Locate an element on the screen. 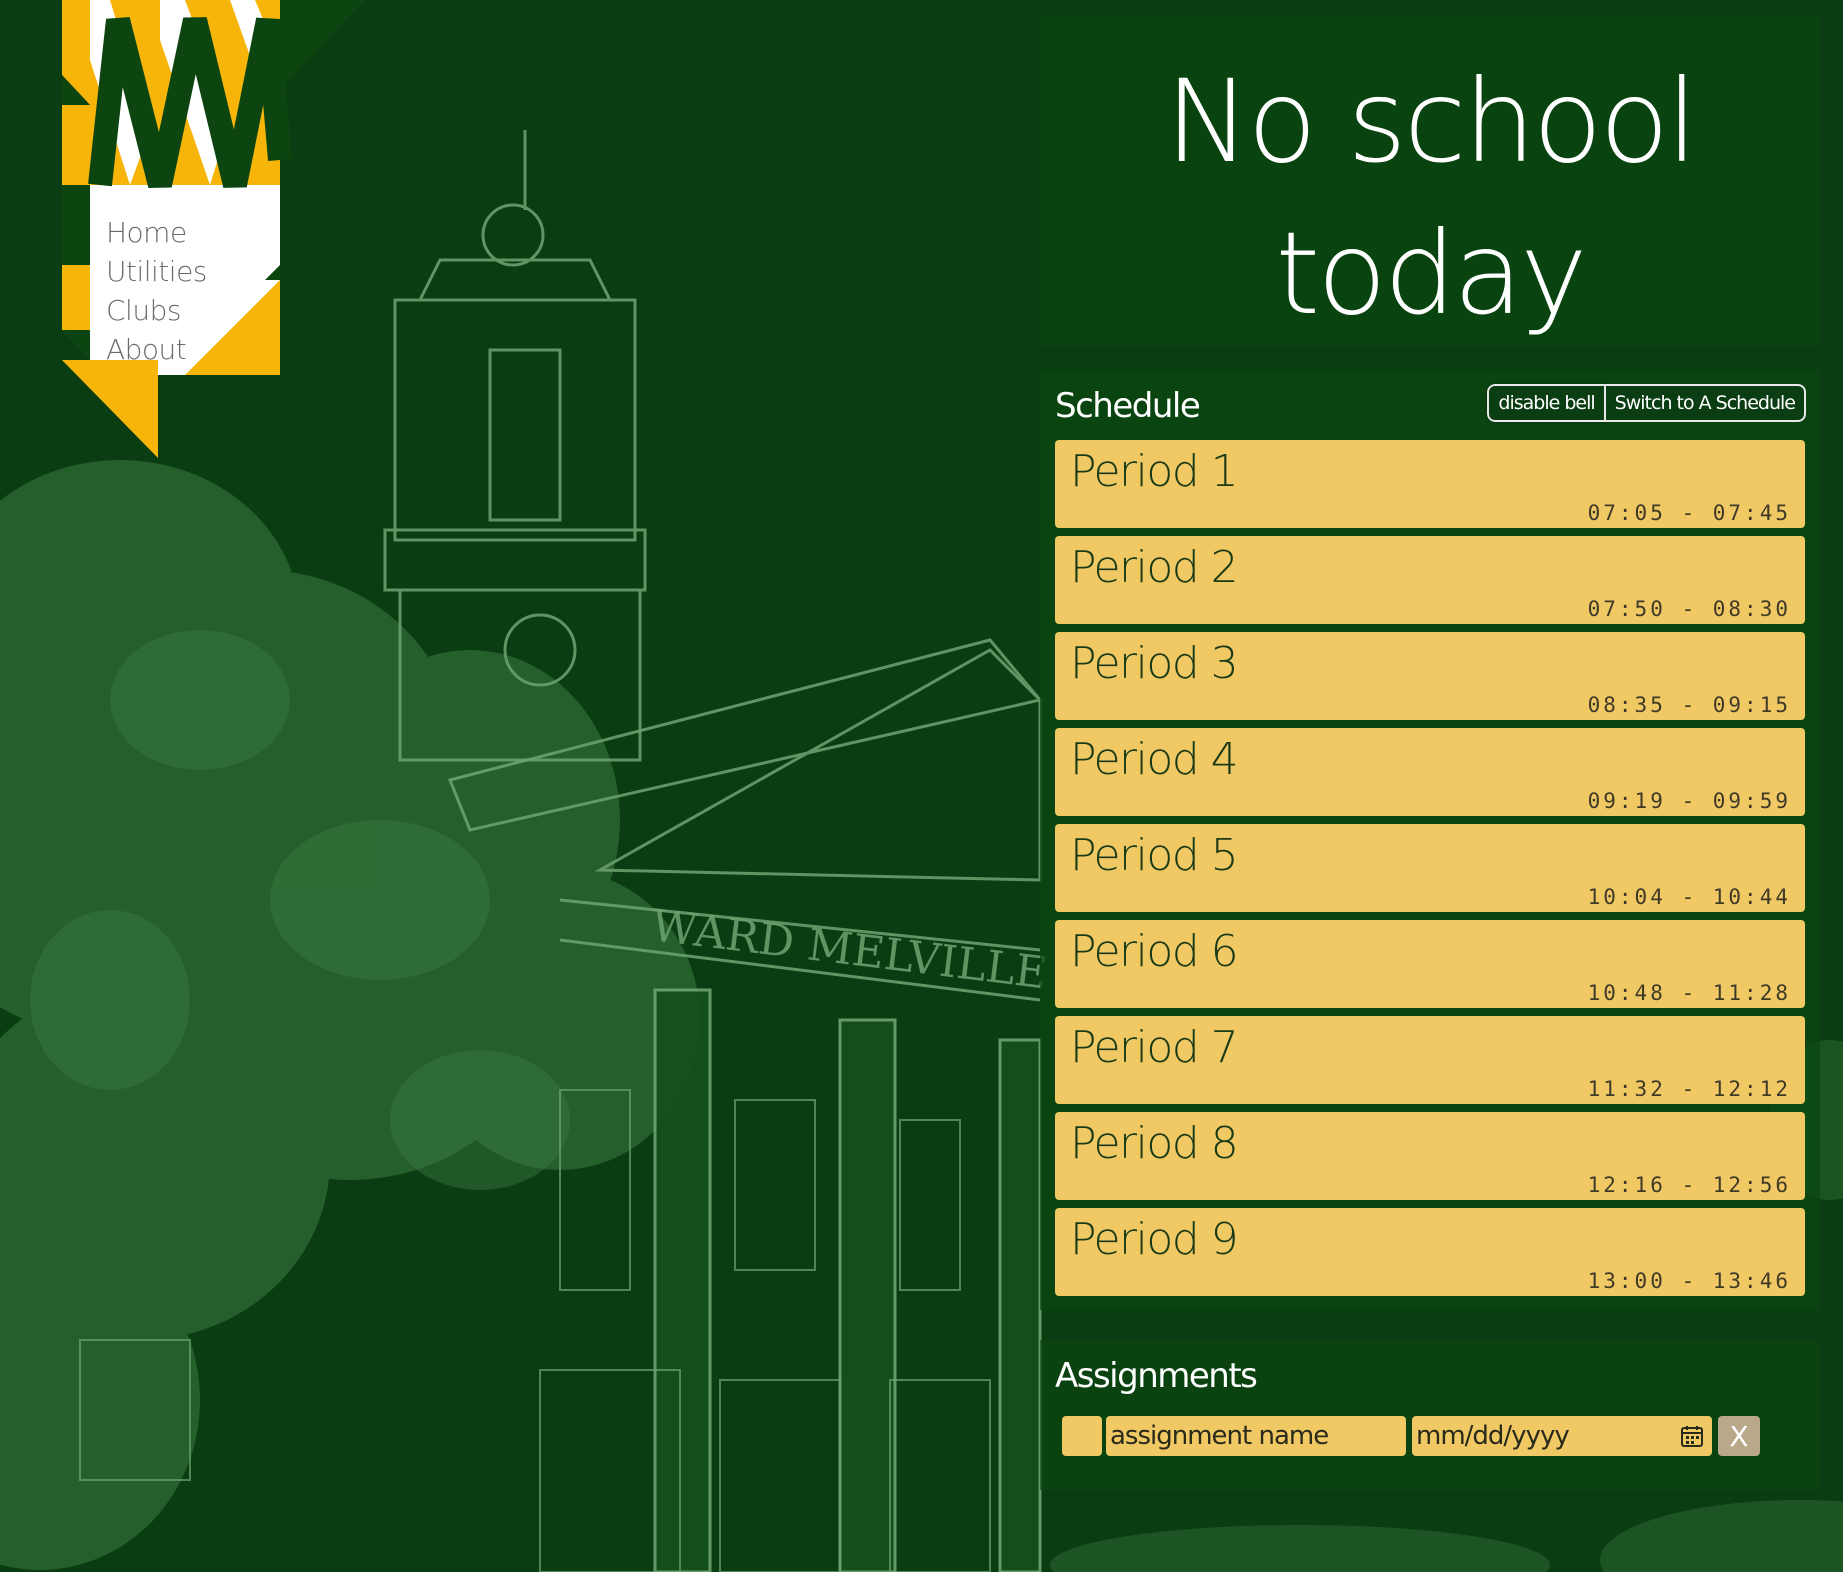 This screenshot has height=1572, width=1843. status-card: No school today is located at coordinates (1430, 181).